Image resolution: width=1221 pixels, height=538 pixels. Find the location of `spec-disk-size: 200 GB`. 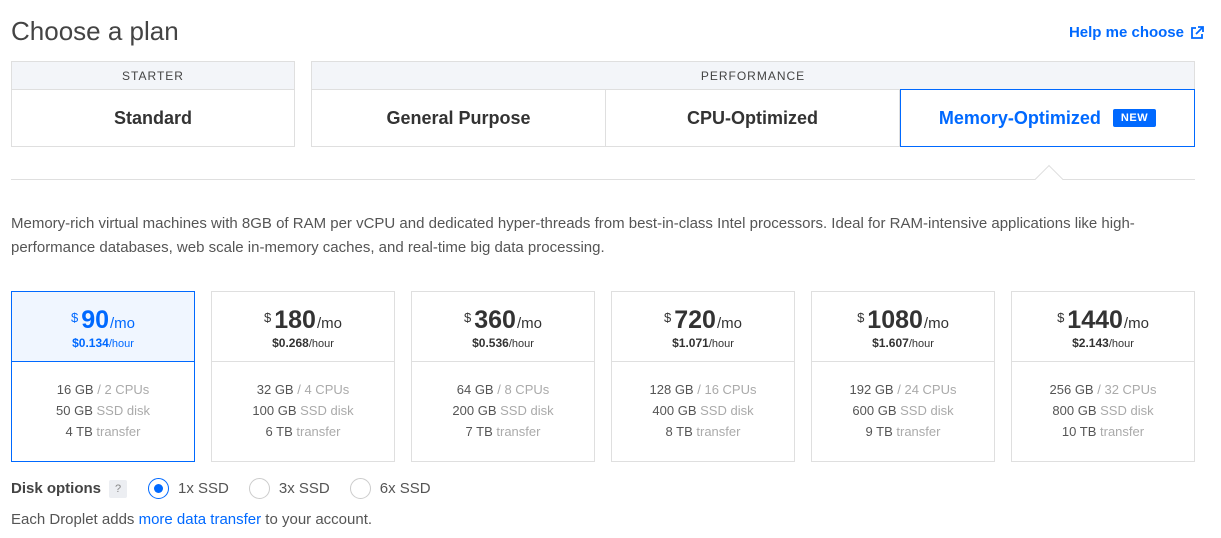

spec-disk-size: 200 GB is located at coordinates (474, 410).